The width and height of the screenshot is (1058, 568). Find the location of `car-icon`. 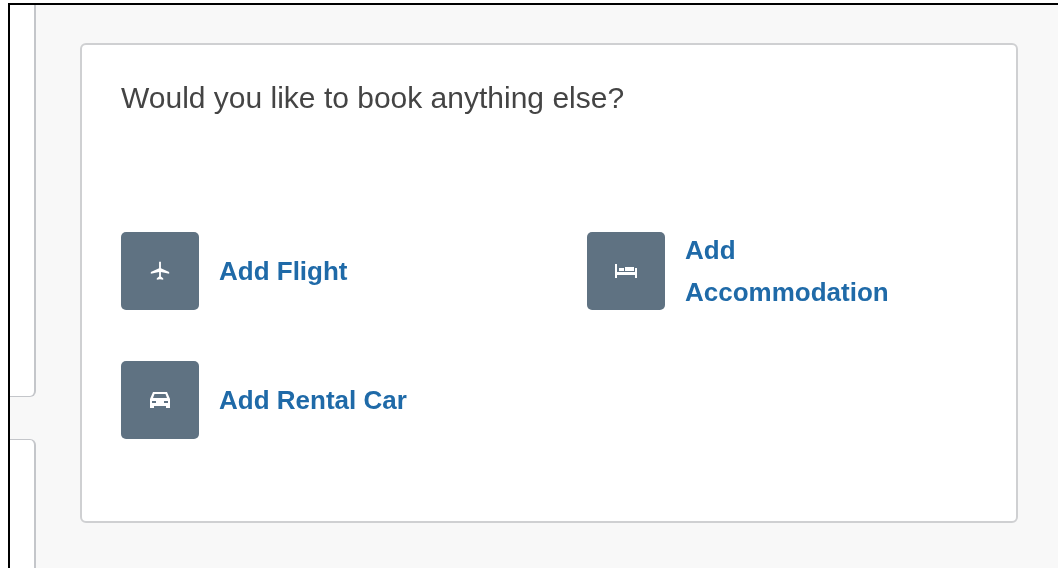

car-icon is located at coordinates (160, 400).